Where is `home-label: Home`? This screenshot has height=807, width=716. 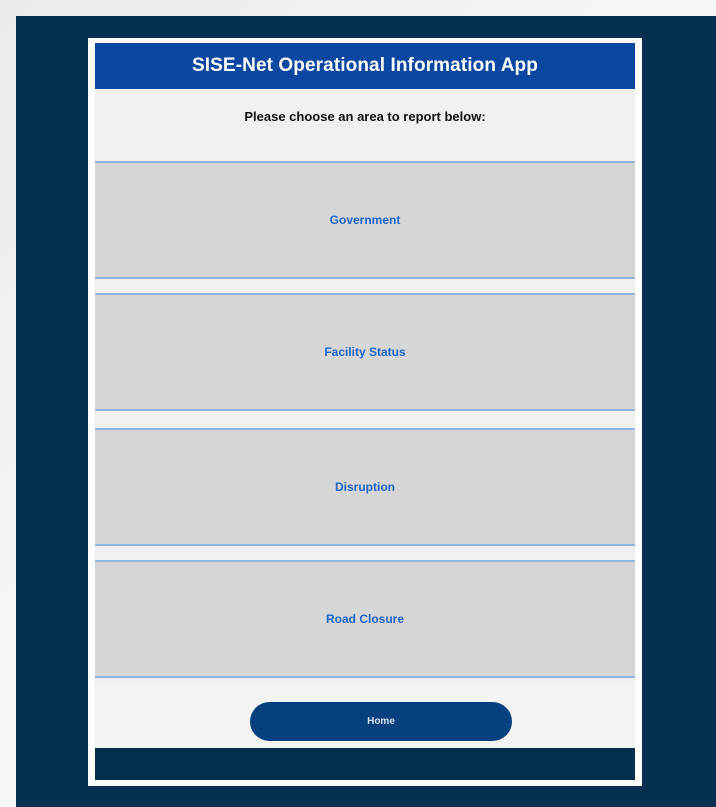 home-label: Home is located at coordinates (381, 721).